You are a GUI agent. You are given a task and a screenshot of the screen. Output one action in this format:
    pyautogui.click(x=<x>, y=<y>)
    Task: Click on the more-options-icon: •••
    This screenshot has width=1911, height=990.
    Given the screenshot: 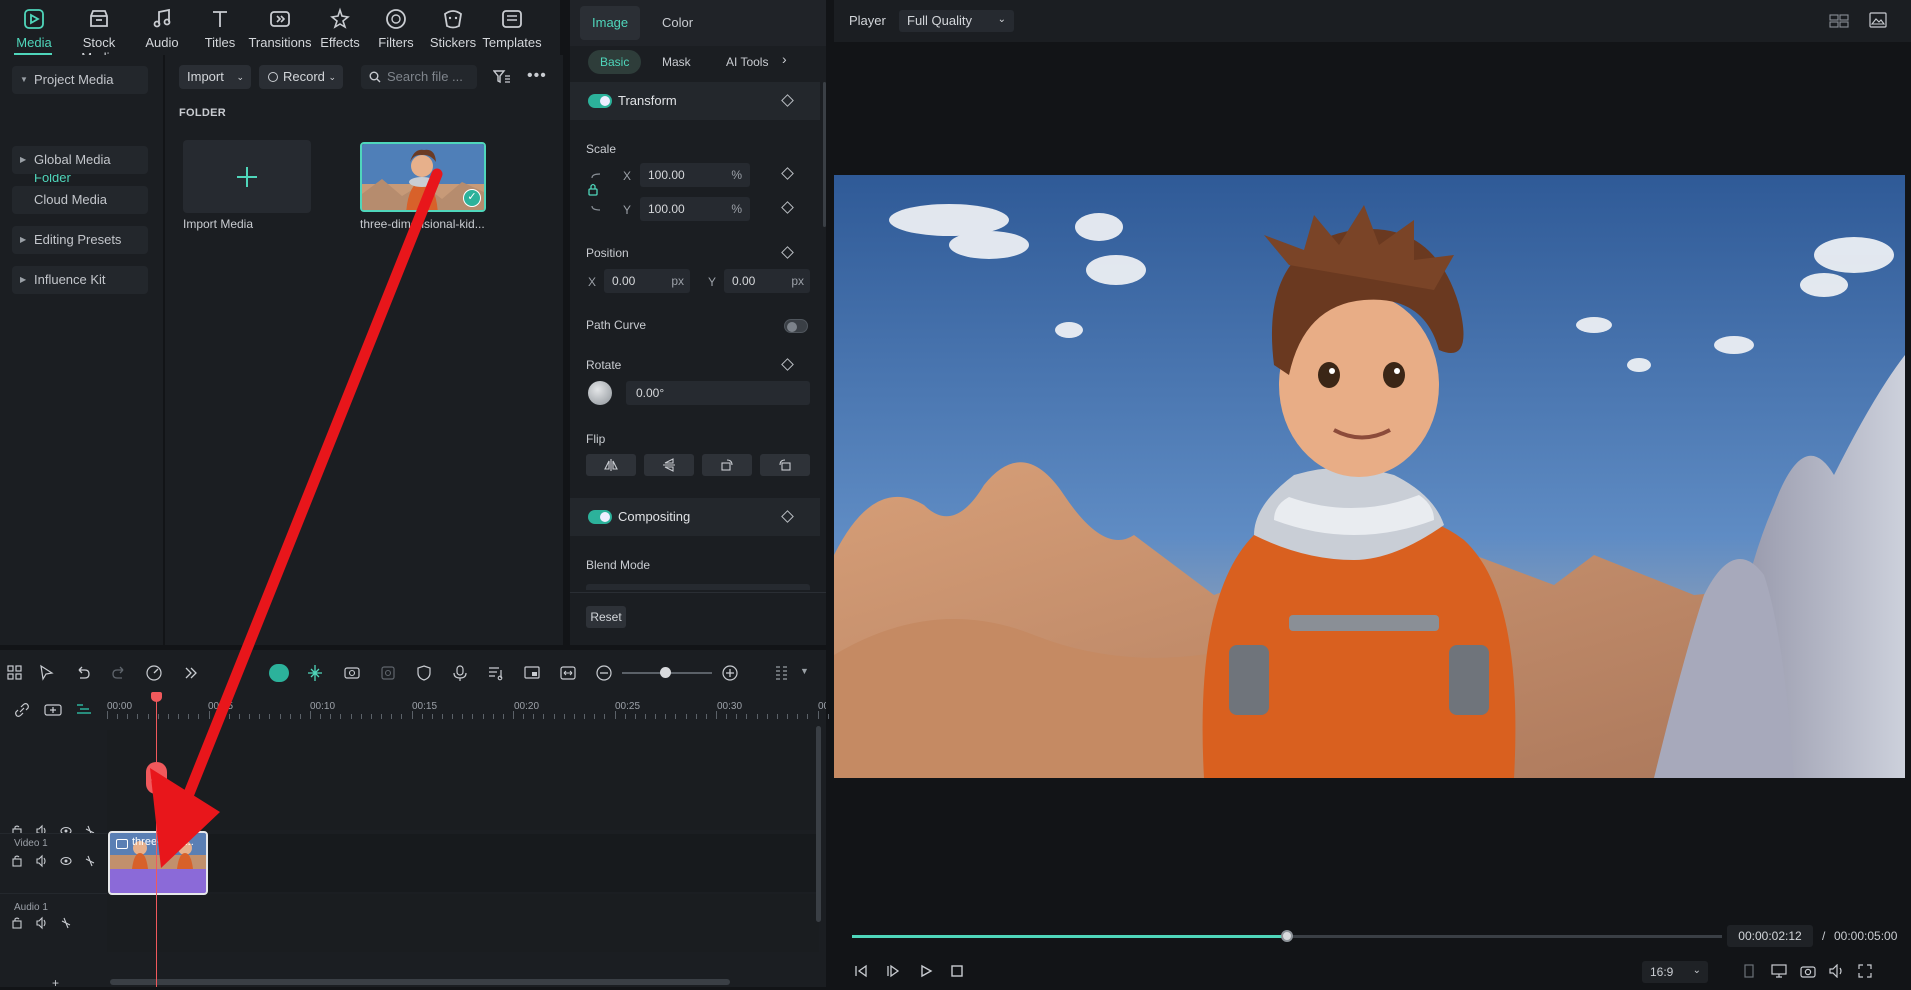 What is the action you would take?
    pyautogui.click(x=537, y=76)
    